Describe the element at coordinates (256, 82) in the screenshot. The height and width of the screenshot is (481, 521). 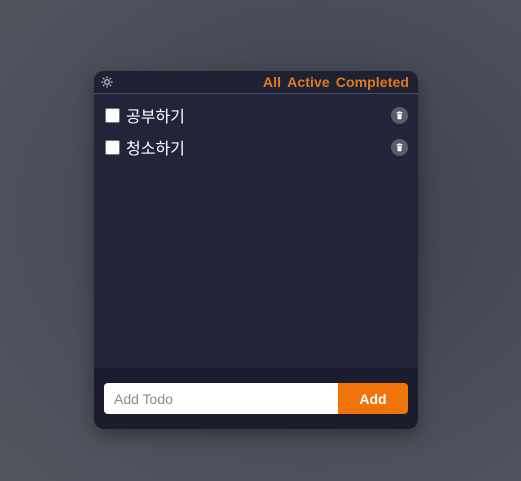
I see `app-header: All Active Completed` at that location.